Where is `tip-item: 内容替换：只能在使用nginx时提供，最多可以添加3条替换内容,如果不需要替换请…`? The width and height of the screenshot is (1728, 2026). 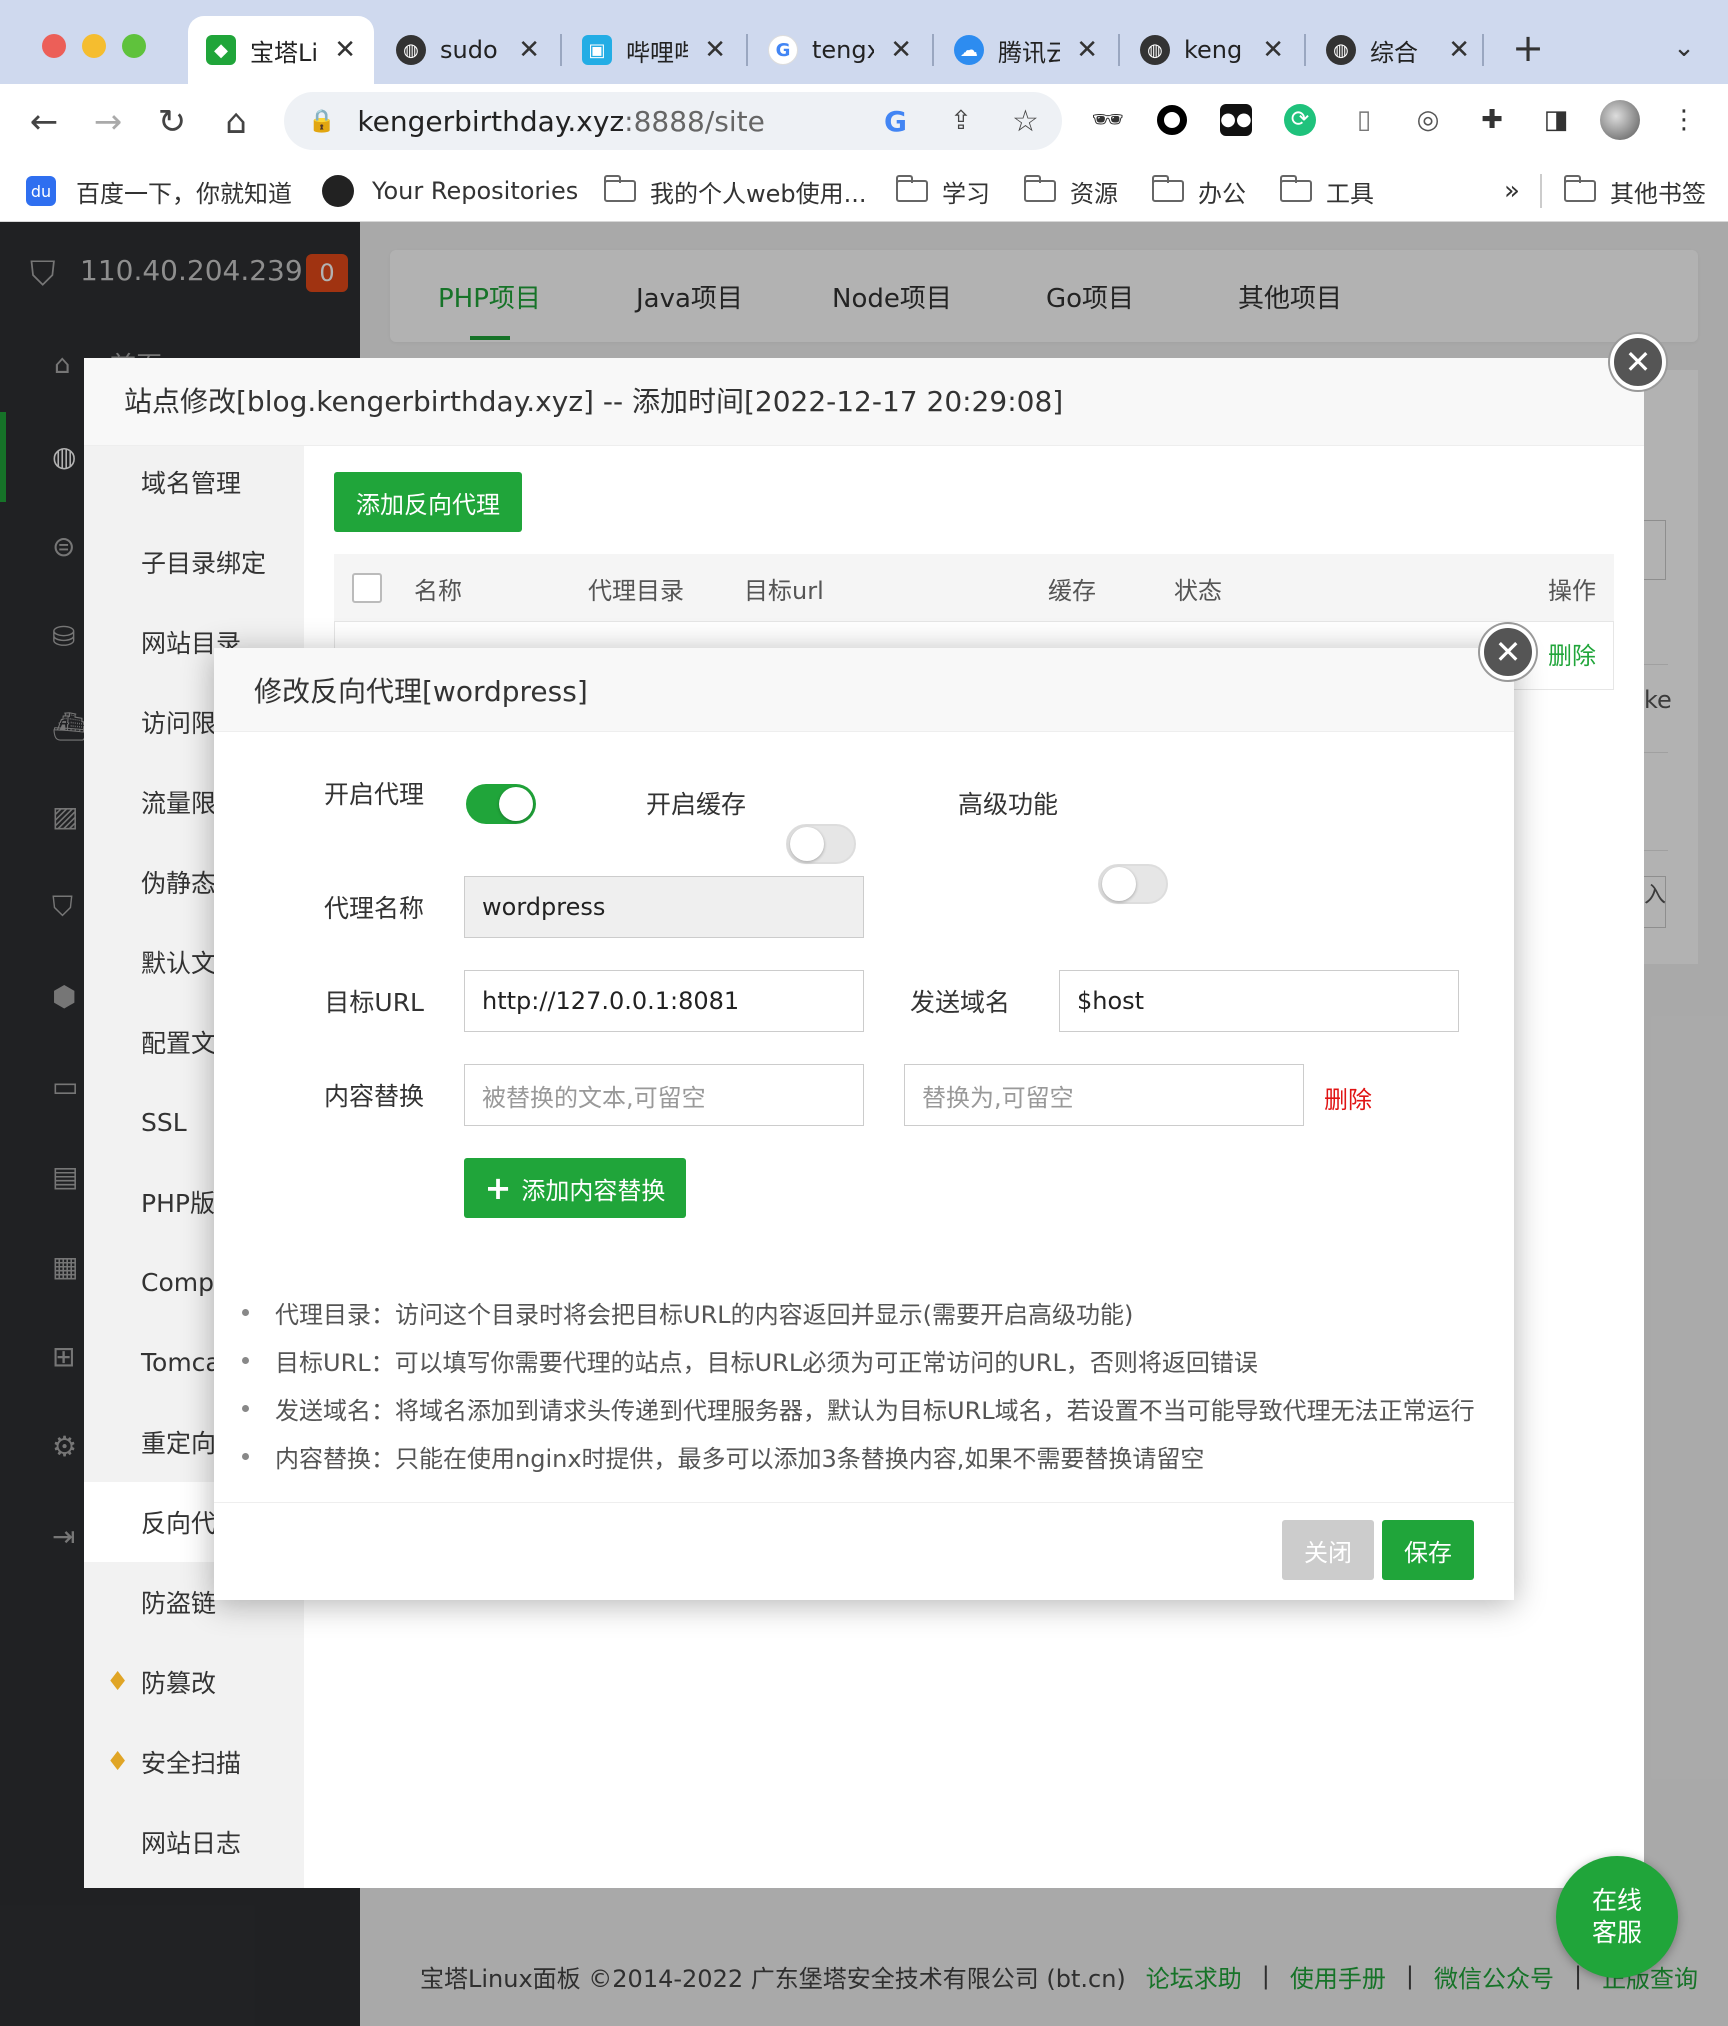 tip-item: 内容替换：只能在使用nginx时提供，最多可以添加3条替换内容,如果不需要替换请… is located at coordinates (723, 1456).